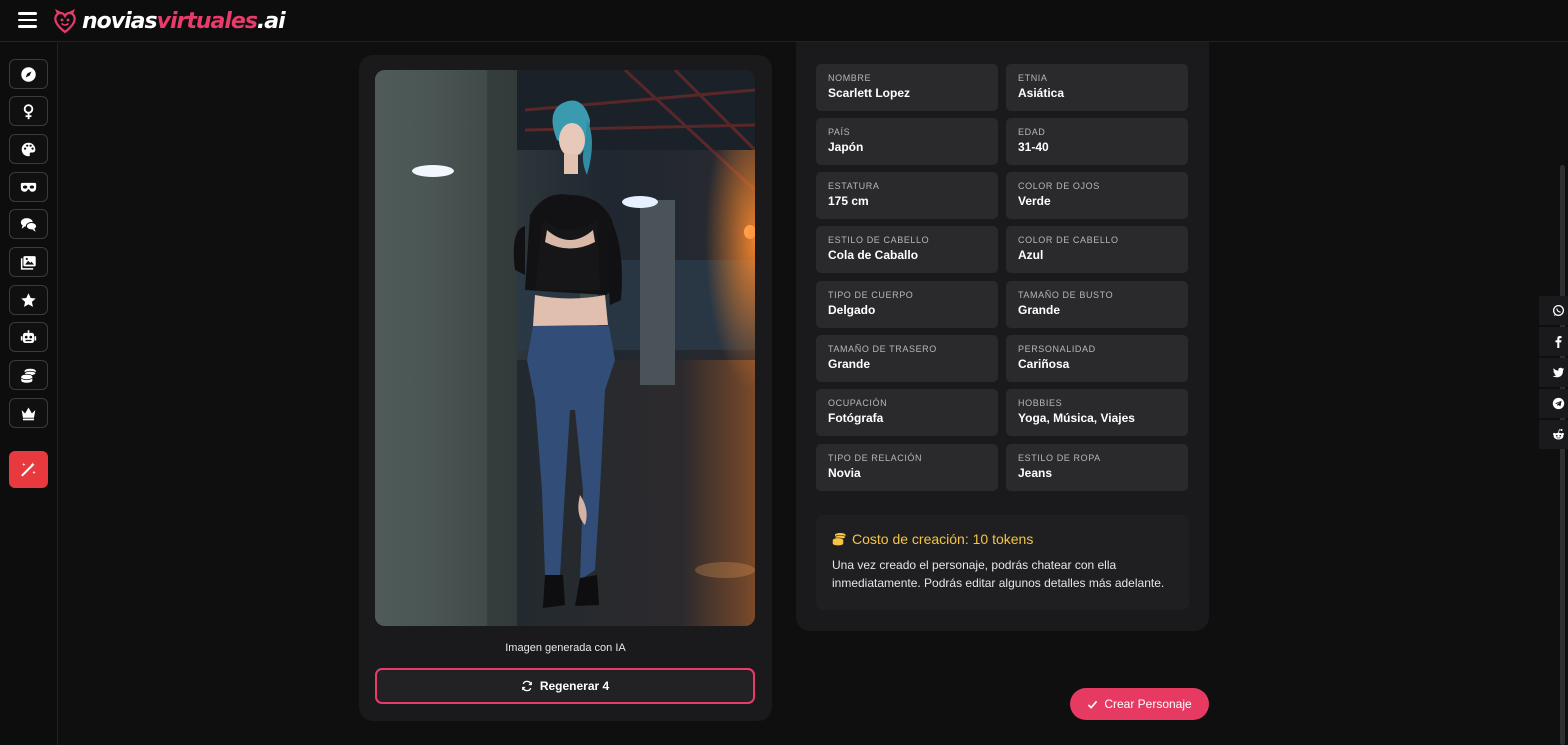 This screenshot has width=1568, height=745. I want to click on field-label: COLOR DE OJOS, so click(1059, 186).